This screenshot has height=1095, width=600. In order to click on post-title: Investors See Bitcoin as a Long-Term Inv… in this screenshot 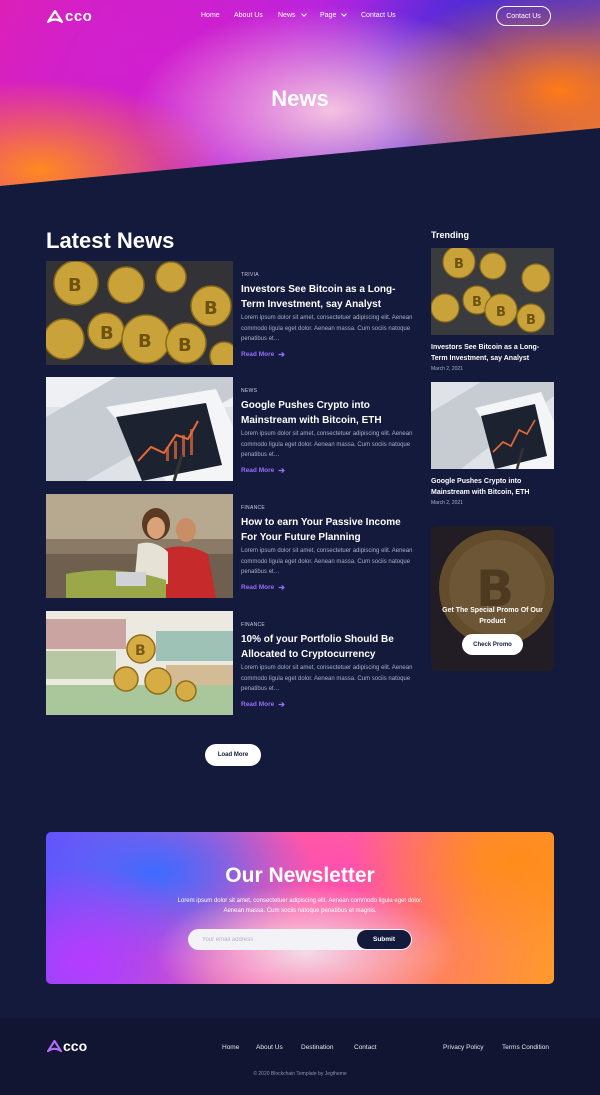, I will do `click(328, 297)`.